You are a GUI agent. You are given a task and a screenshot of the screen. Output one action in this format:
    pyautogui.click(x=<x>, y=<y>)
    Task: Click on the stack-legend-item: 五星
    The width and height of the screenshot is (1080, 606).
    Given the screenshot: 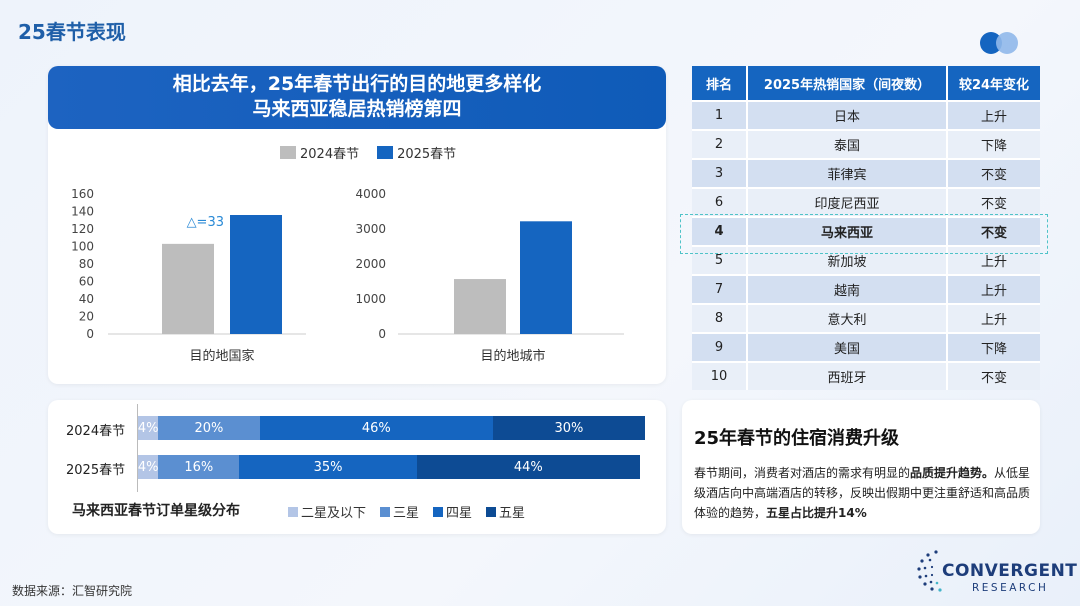 What is the action you would take?
    pyautogui.click(x=505, y=511)
    